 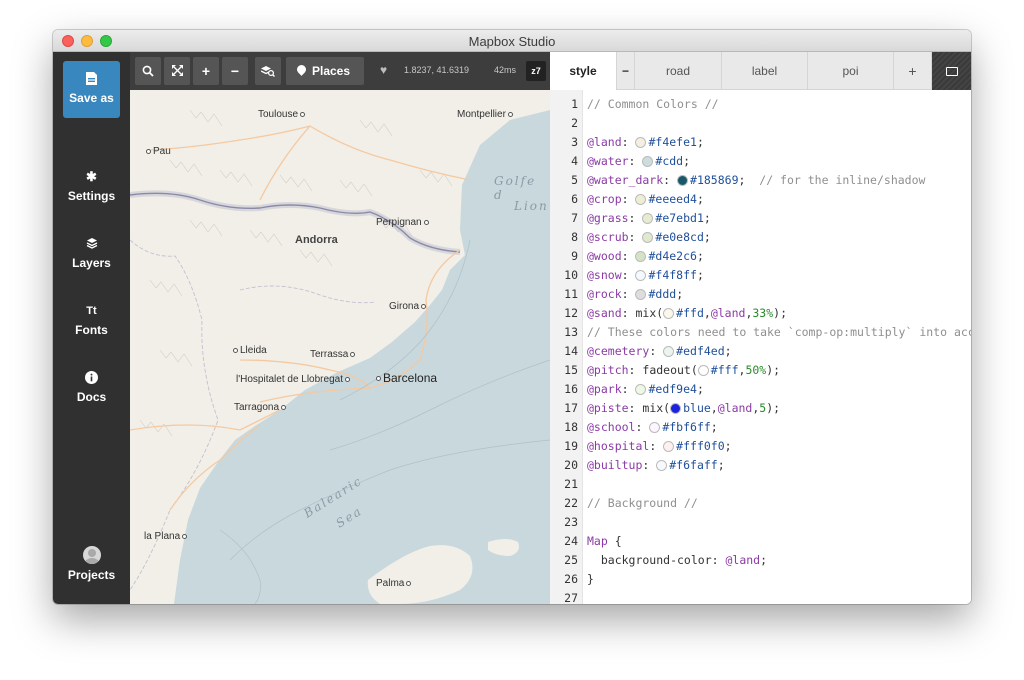 I want to click on line-number: 3, so click(x=574, y=142).